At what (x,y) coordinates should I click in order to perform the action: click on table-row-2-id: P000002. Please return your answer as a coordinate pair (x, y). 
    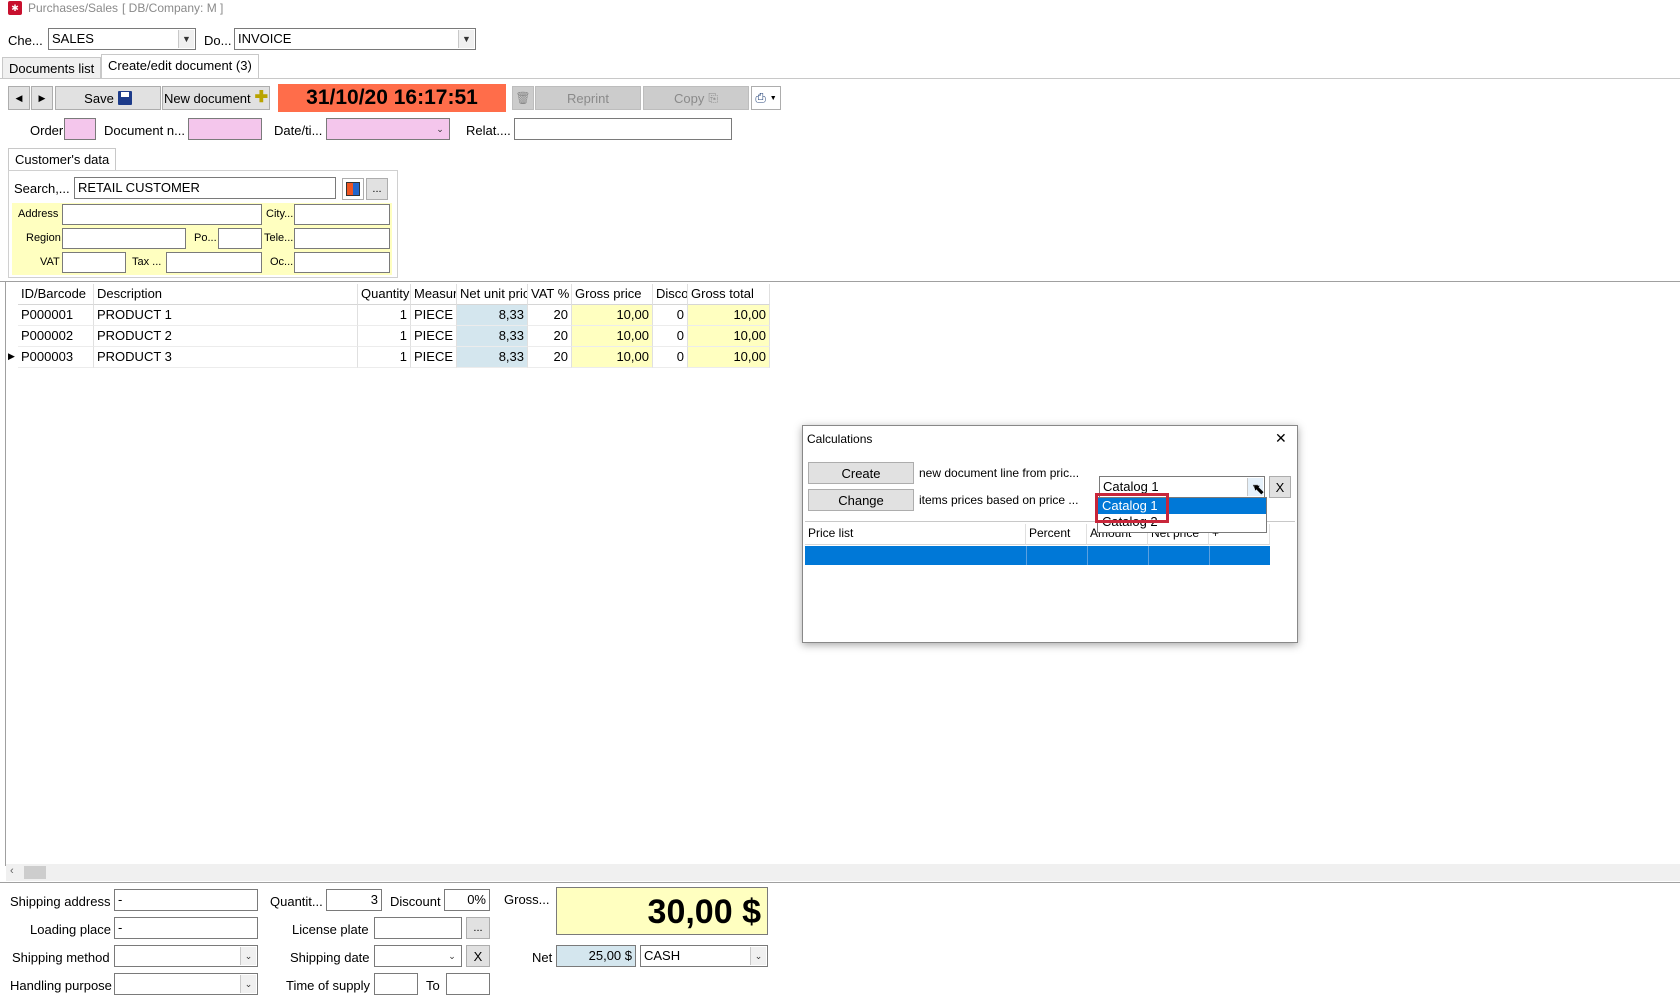
    Looking at the image, I should click on (56, 336).